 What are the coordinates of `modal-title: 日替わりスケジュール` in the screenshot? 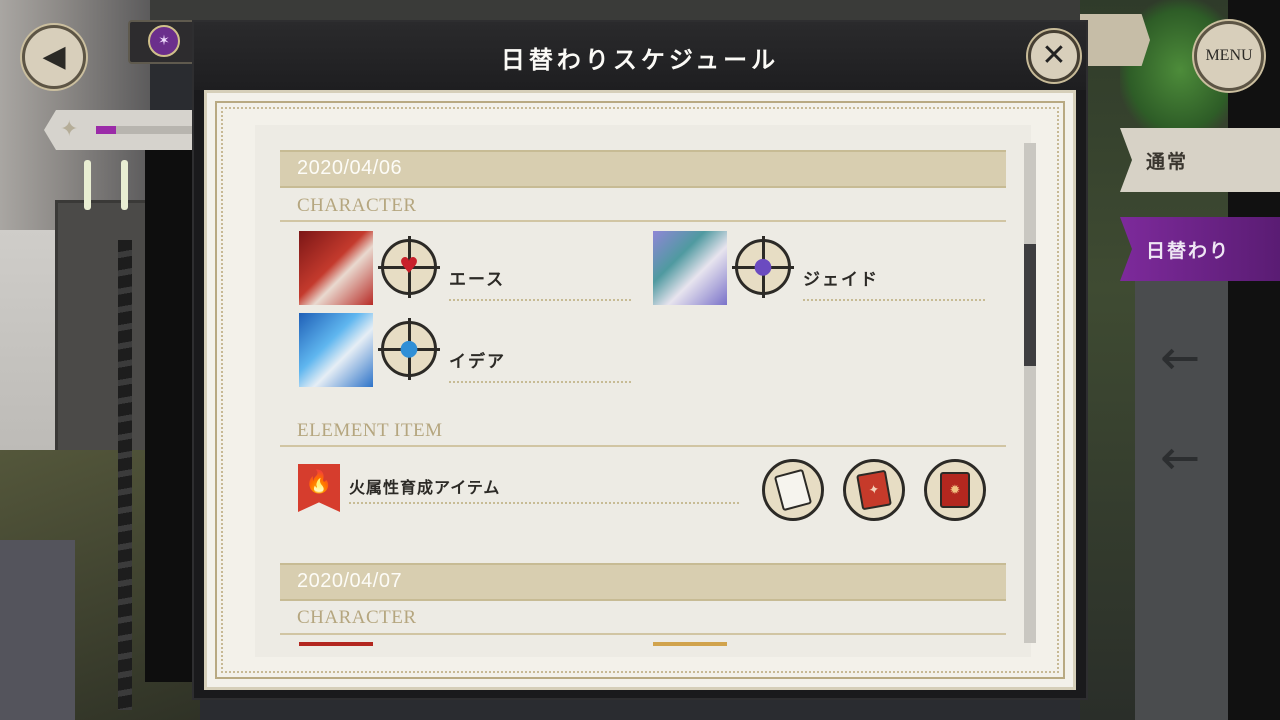 It's located at (640, 60).